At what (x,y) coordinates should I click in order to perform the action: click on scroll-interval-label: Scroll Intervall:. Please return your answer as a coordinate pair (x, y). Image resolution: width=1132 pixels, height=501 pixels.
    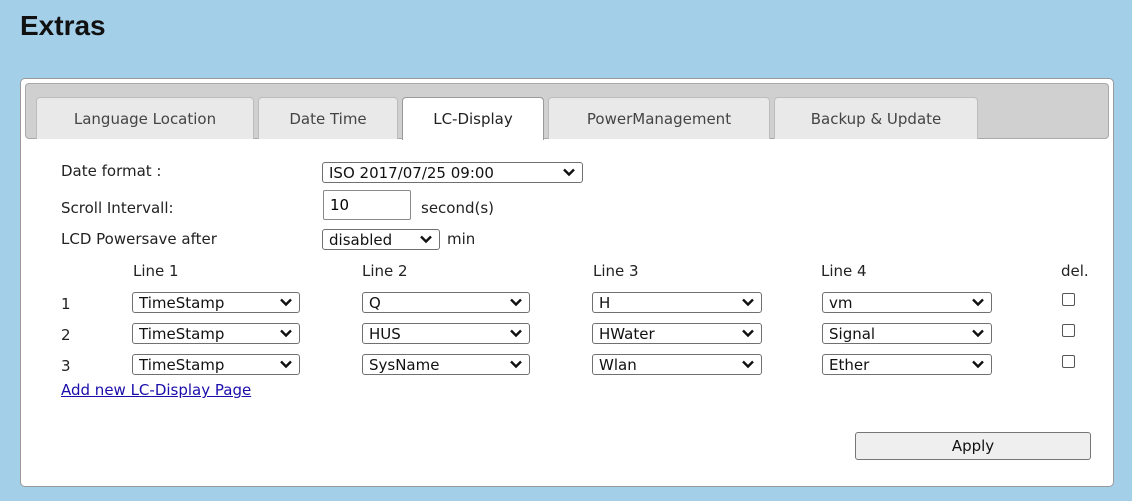
    Looking at the image, I should click on (117, 208).